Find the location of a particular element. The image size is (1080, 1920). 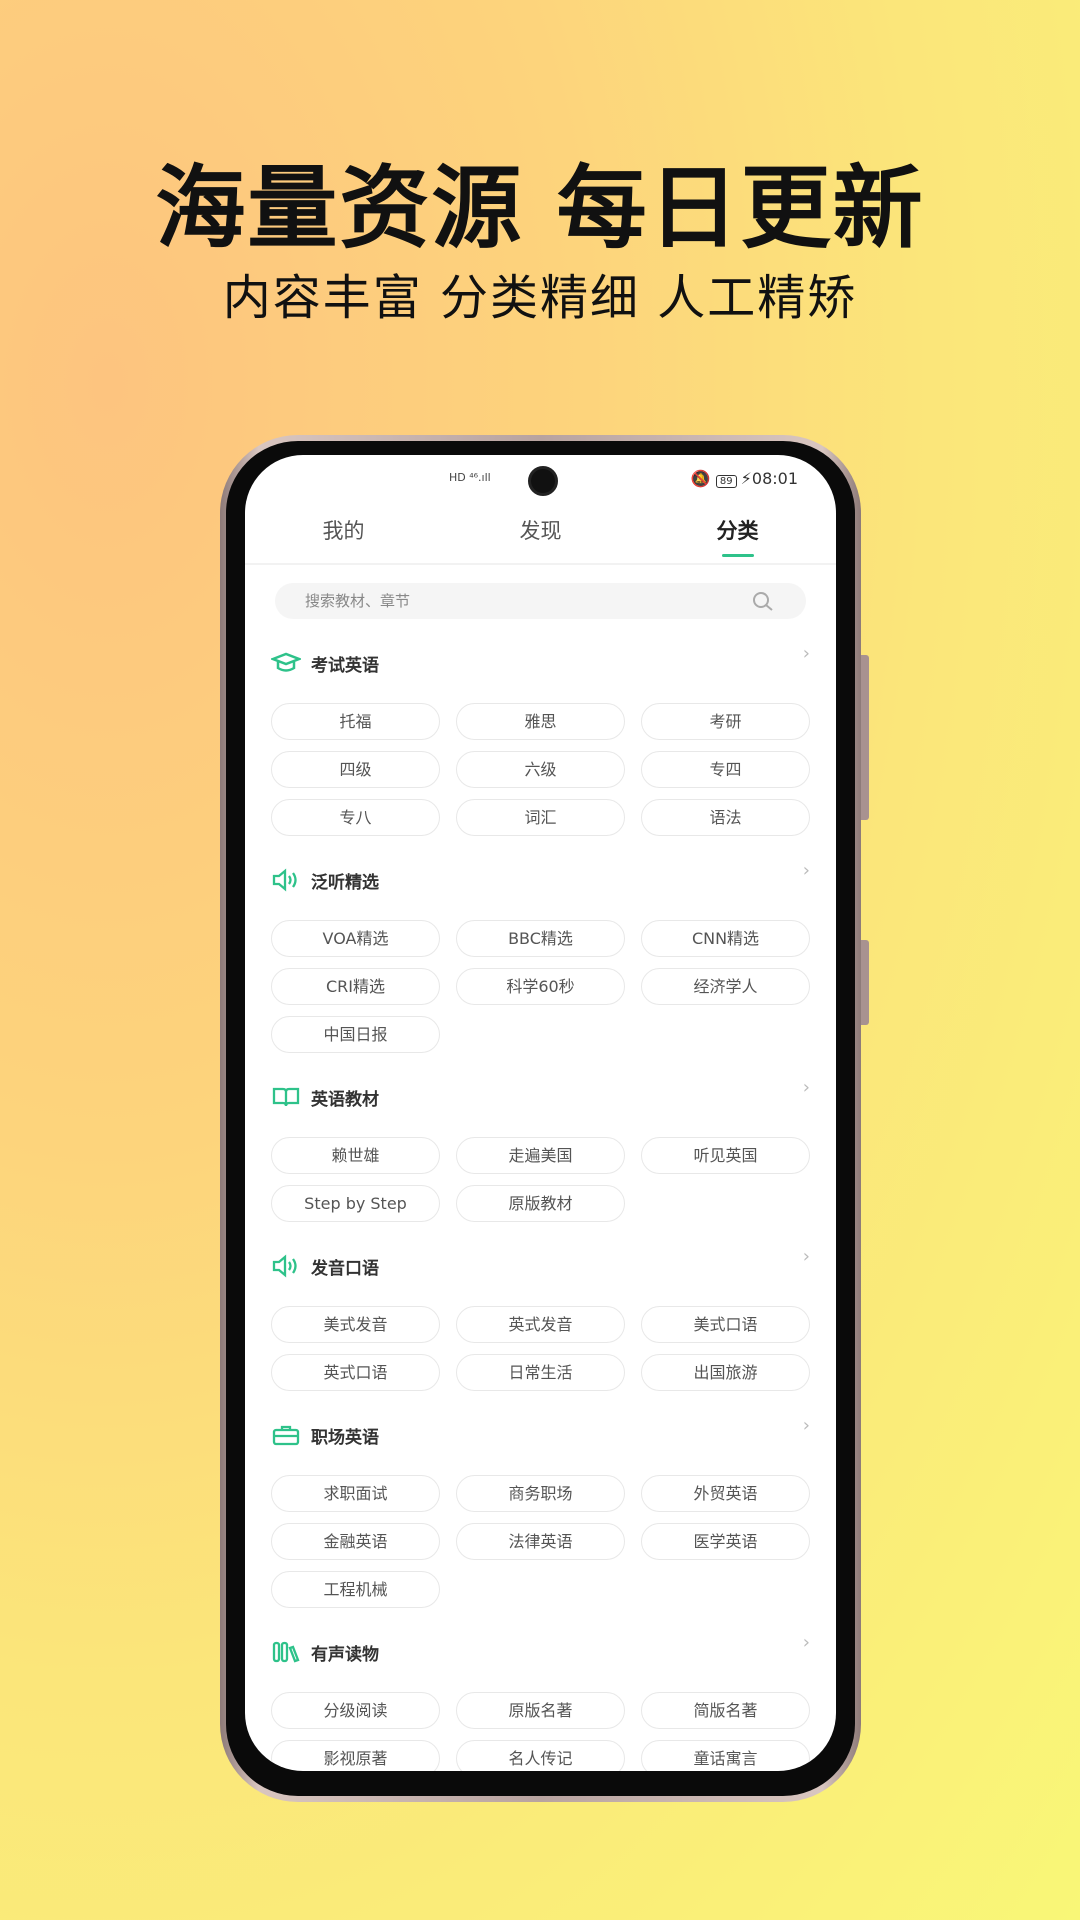

category-section: 泛听精选 › VOA精选 BBC精选 CNN精选 CRI精选 科学60秒 经济学人中国日报 is located at coordinates (540, 956).